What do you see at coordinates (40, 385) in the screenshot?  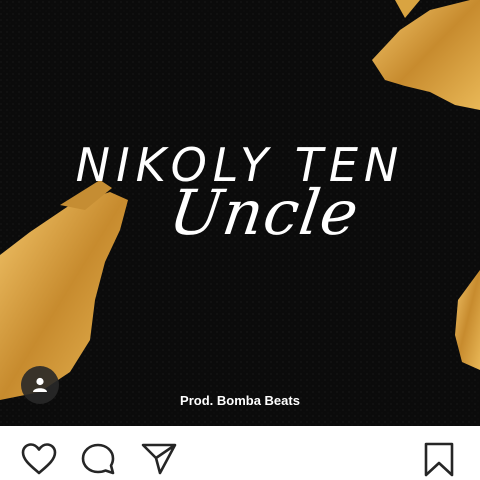 I see `user-icon` at bounding box center [40, 385].